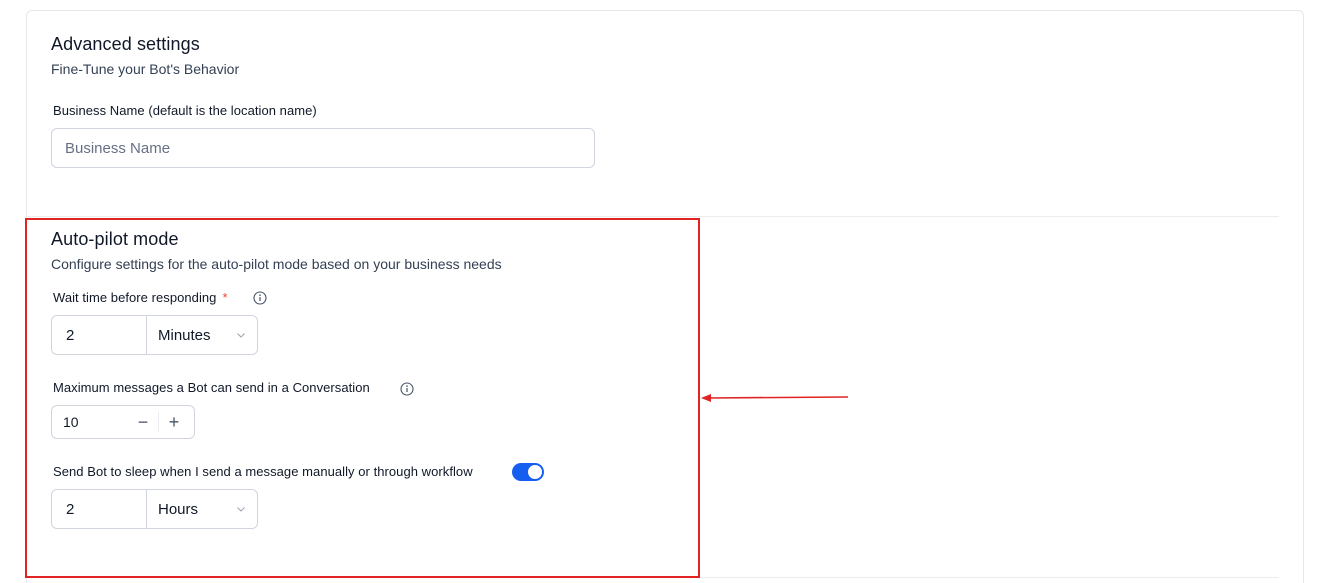 The height and width of the screenshot is (583, 1320). Describe the element at coordinates (775, 398) in the screenshot. I see `annotation-arrow-icon` at that location.